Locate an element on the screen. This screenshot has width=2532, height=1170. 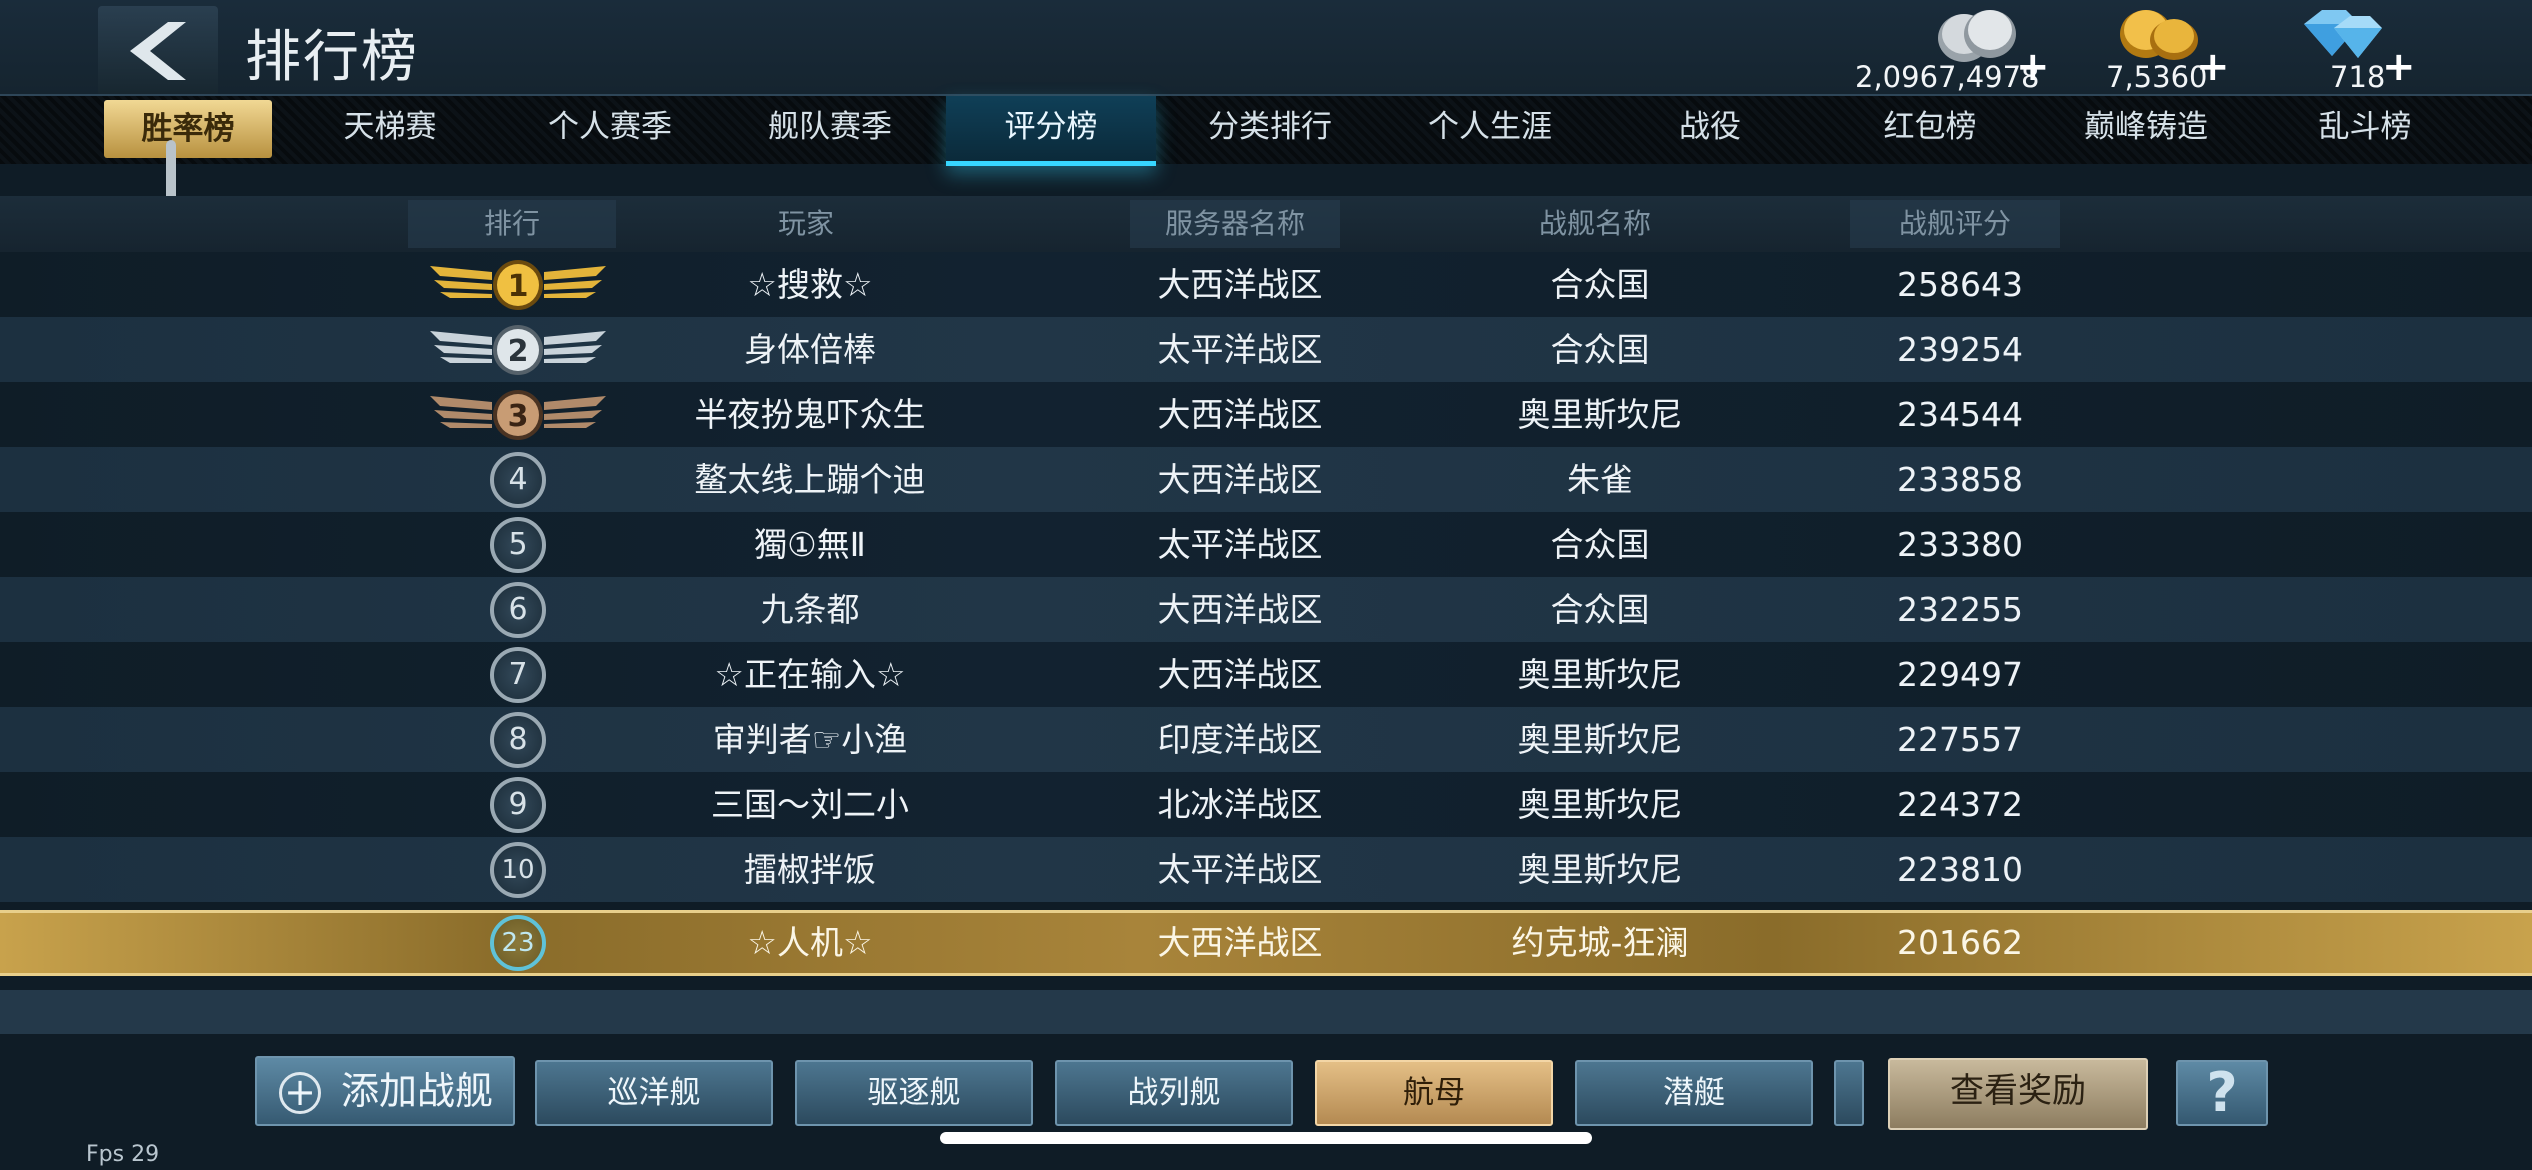
player-name: ☆搜救☆ is located at coordinates (810, 284).